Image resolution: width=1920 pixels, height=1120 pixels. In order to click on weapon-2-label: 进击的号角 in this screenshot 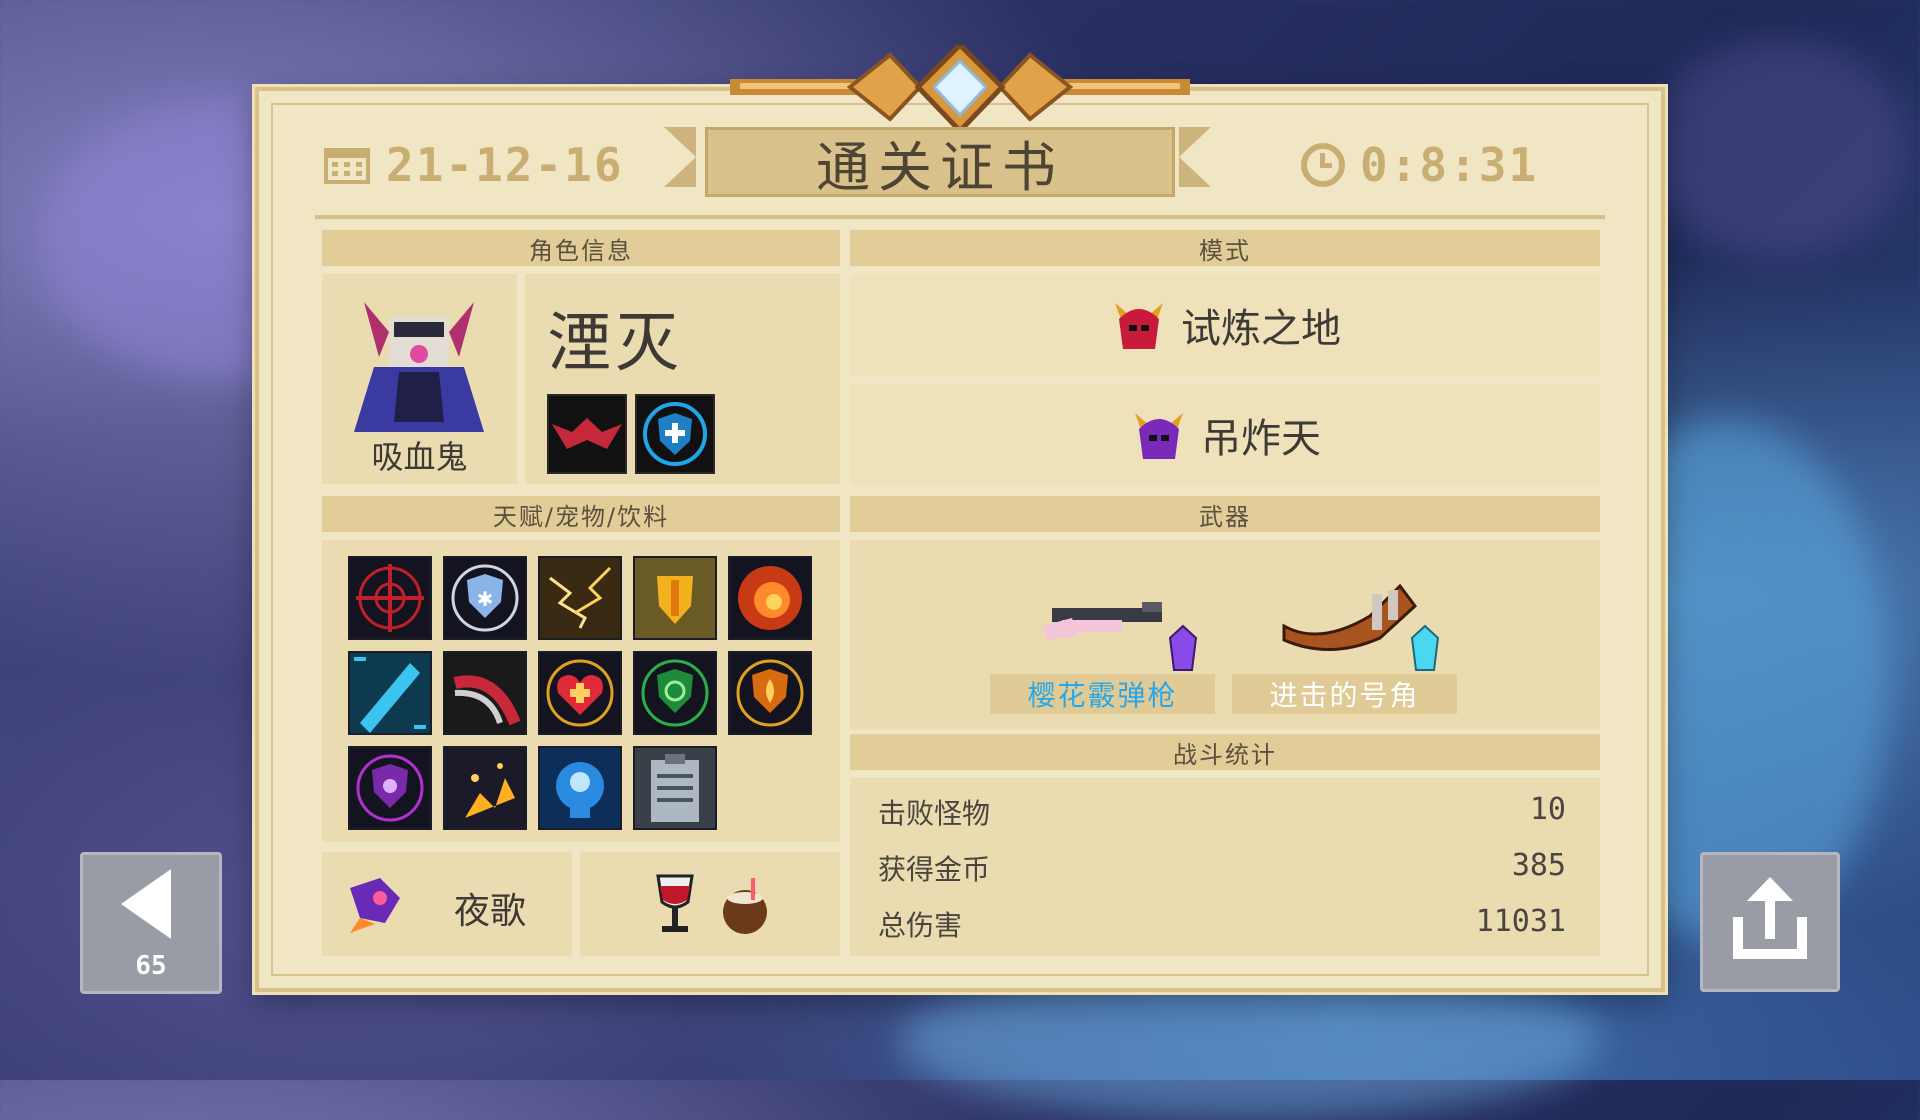, I will do `click(1344, 694)`.